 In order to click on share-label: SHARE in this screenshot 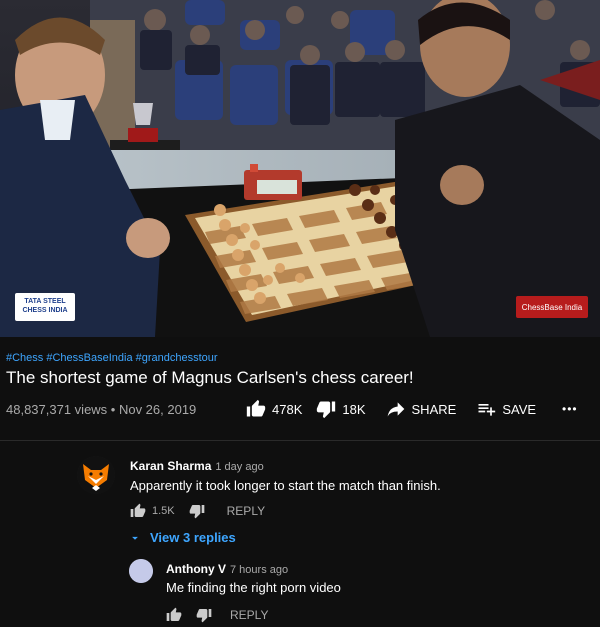, I will do `click(434, 409)`.